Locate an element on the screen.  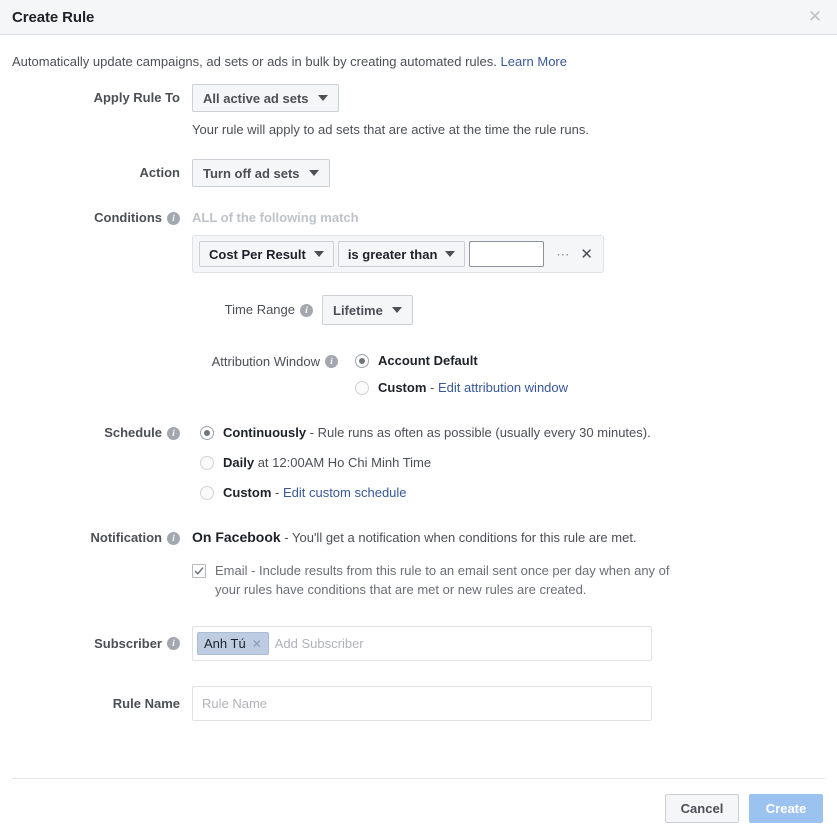
condition-metric-value: Cost Per Result is located at coordinates (257, 254).